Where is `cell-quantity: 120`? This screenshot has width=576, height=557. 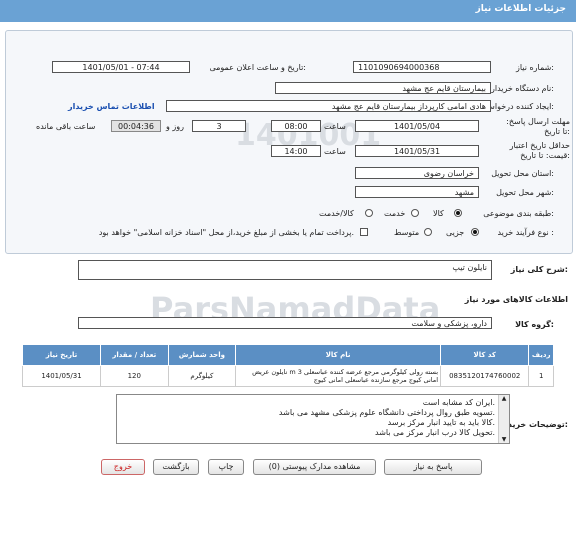
cell-quantity: 120 is located at coordinates (134, 376).